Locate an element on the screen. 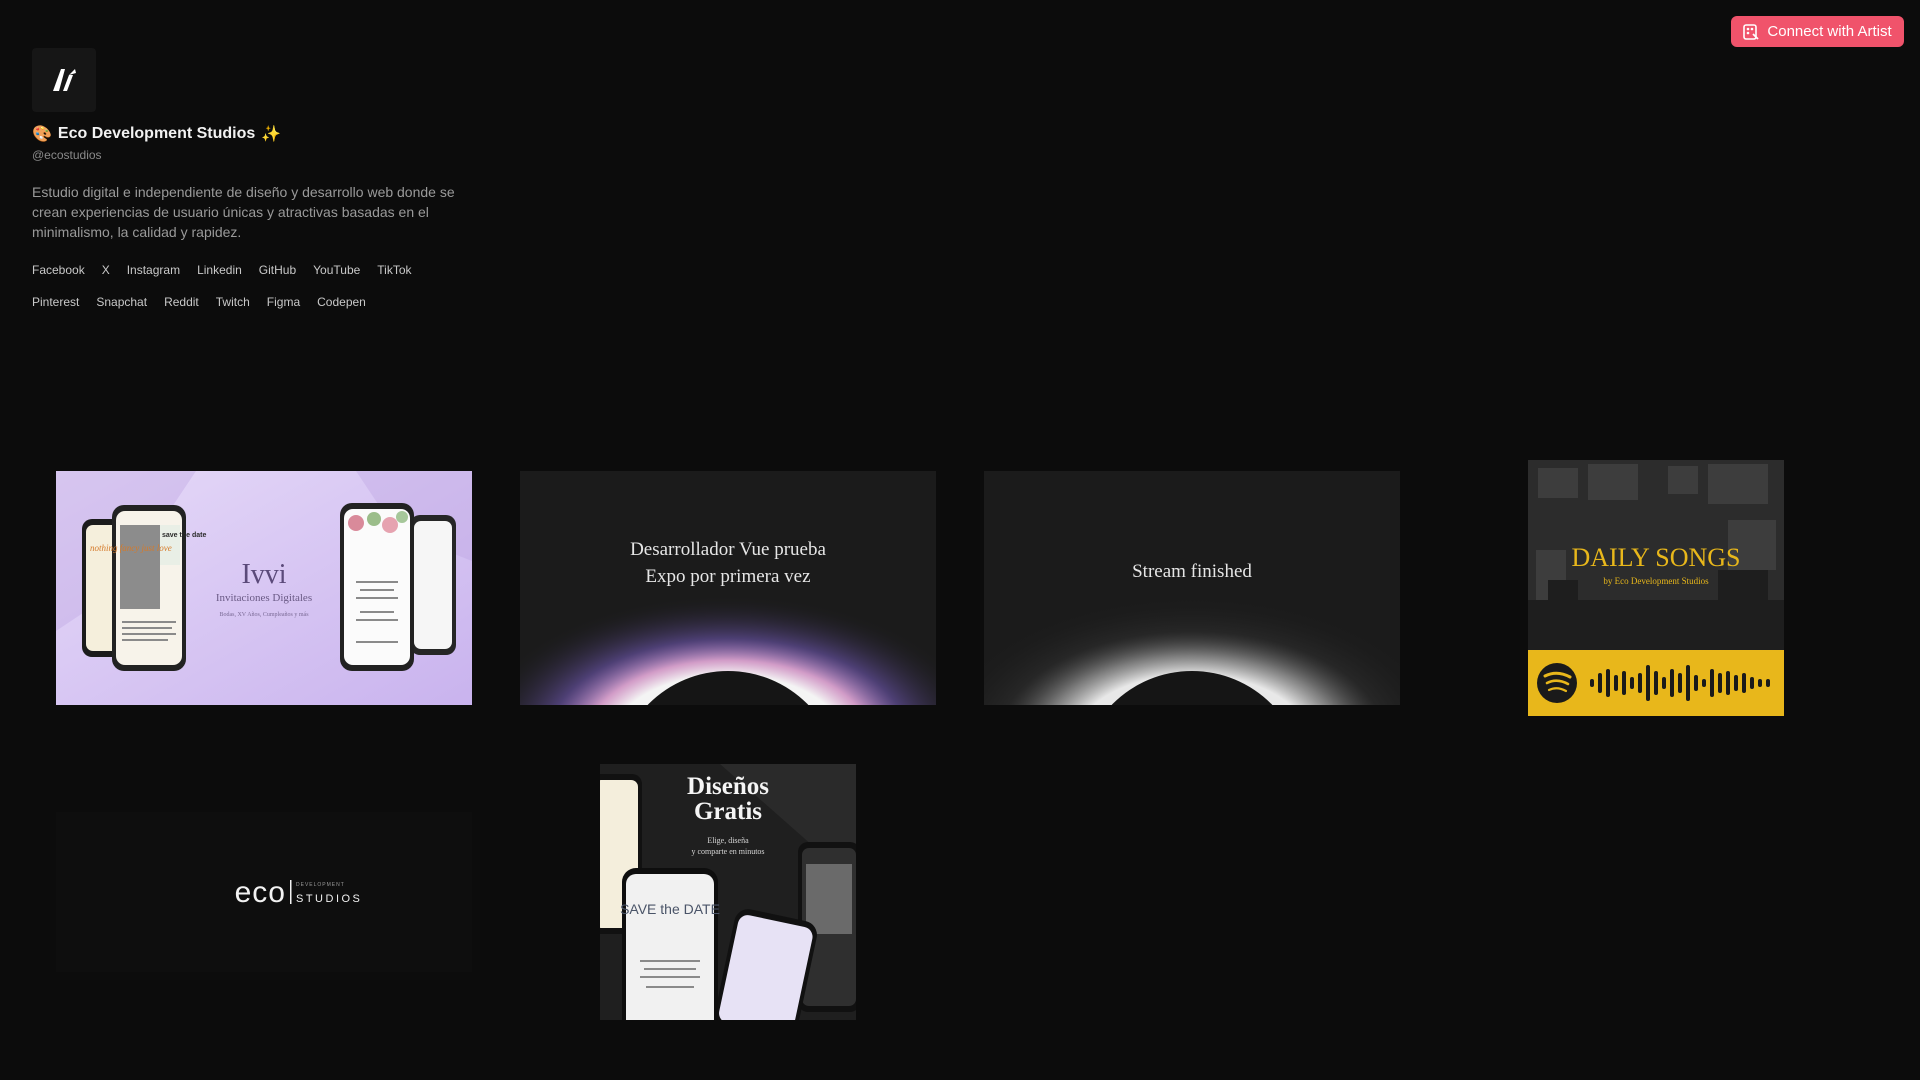  profile-name: 🎨 Eco Development Studios ✨ is located at coordinates (267, 134).